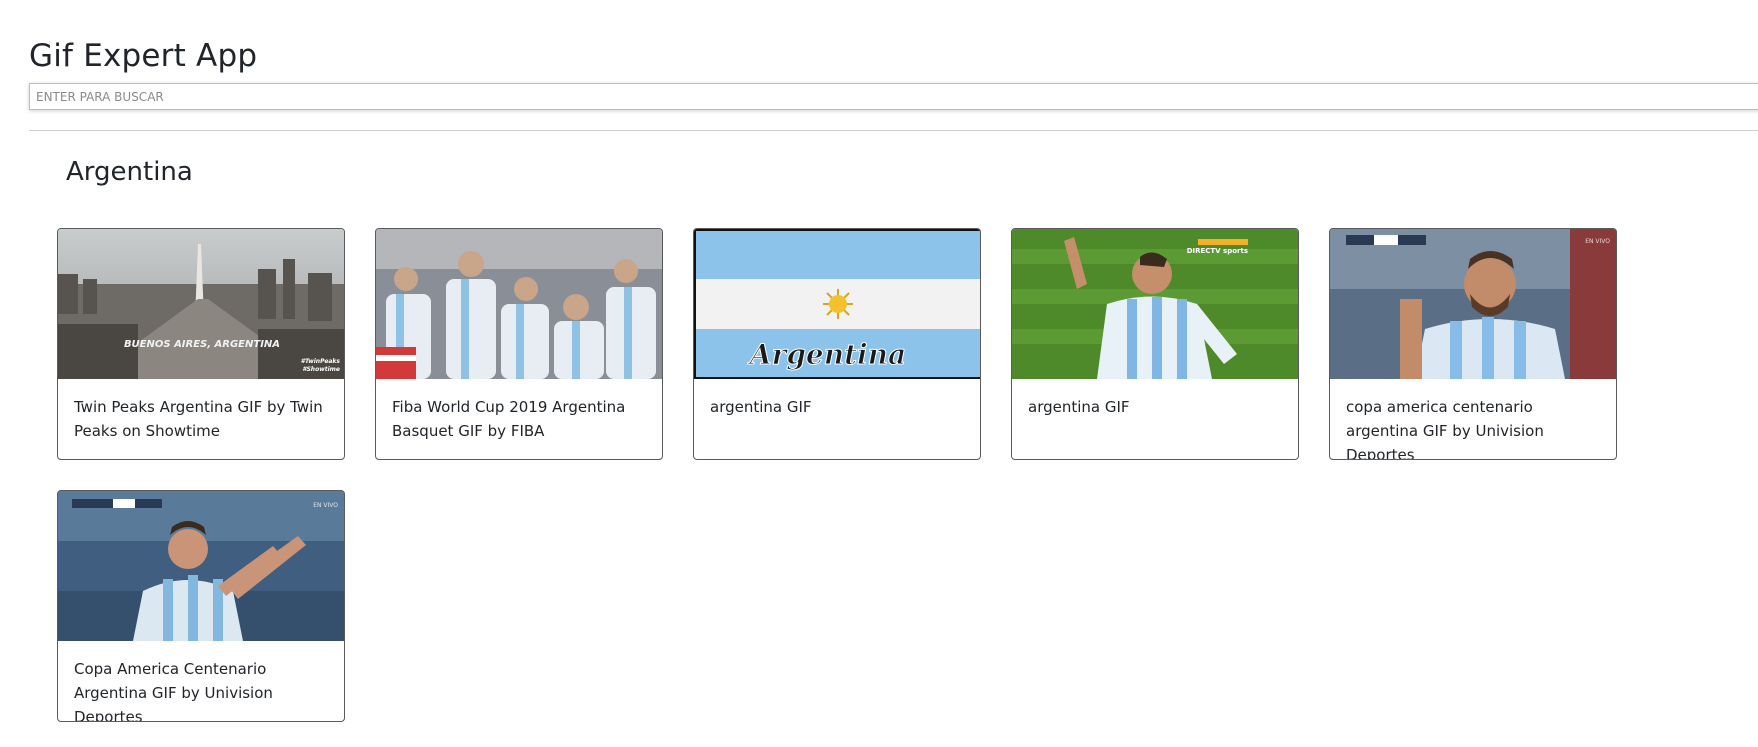 This screenshot has height=747, width=1758. What do you see at coordinates (837, 304) in the screenshot?
I see `gif-image: Argentina` at bounding box center [837, 304].